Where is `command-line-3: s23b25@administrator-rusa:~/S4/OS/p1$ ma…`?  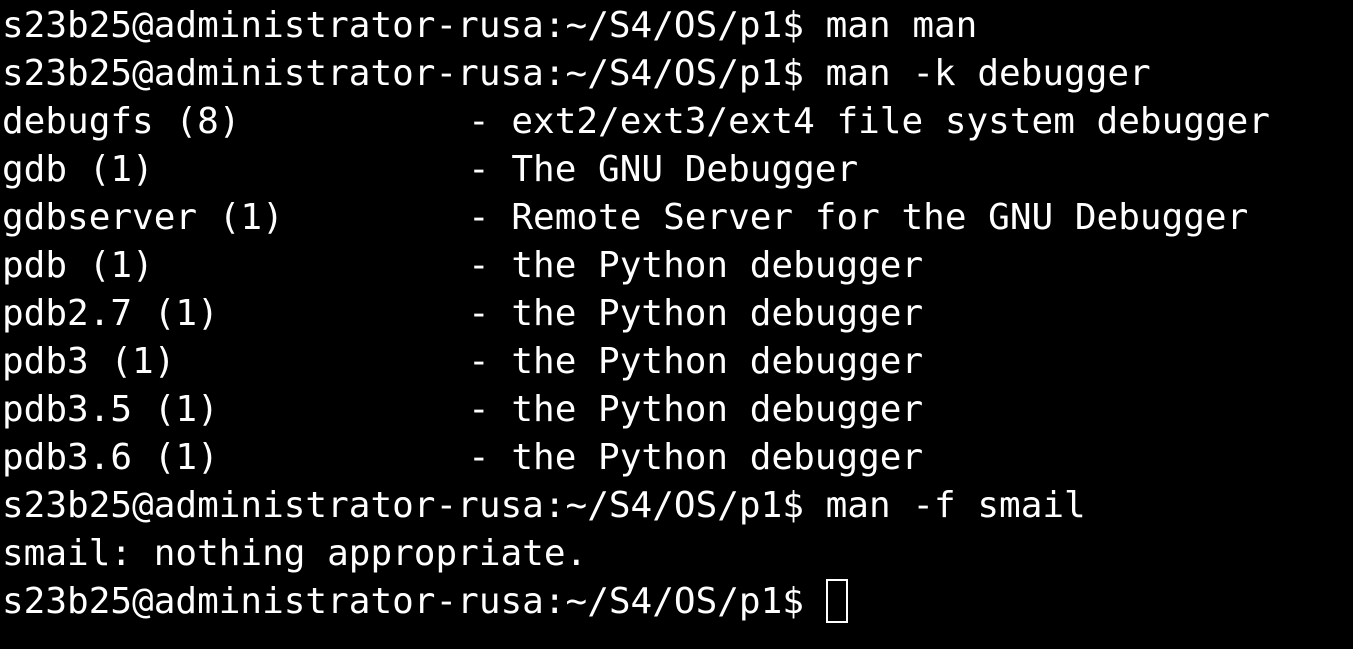 command-line-3: s23b25@administrator-rusa:~/S4/OS/p1$ ma… is located at coordinates (676, 506).